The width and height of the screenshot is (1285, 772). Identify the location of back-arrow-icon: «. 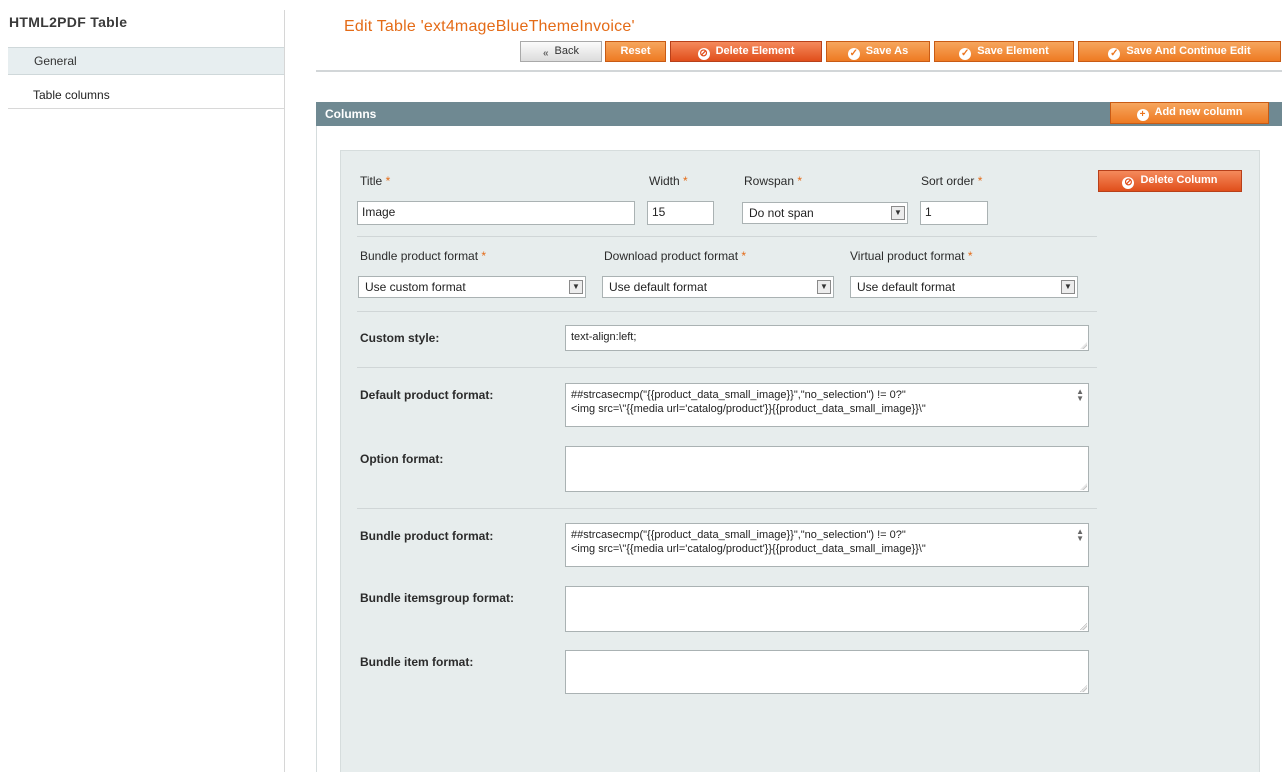
(545, 53).